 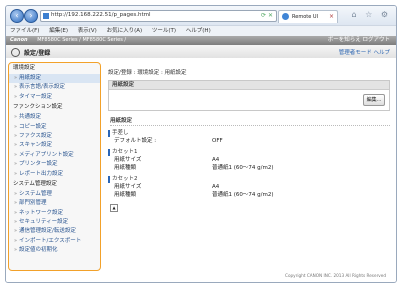 I want to click on sidebar-item-network: ネットワーク設定, so click(x=54, y=214).